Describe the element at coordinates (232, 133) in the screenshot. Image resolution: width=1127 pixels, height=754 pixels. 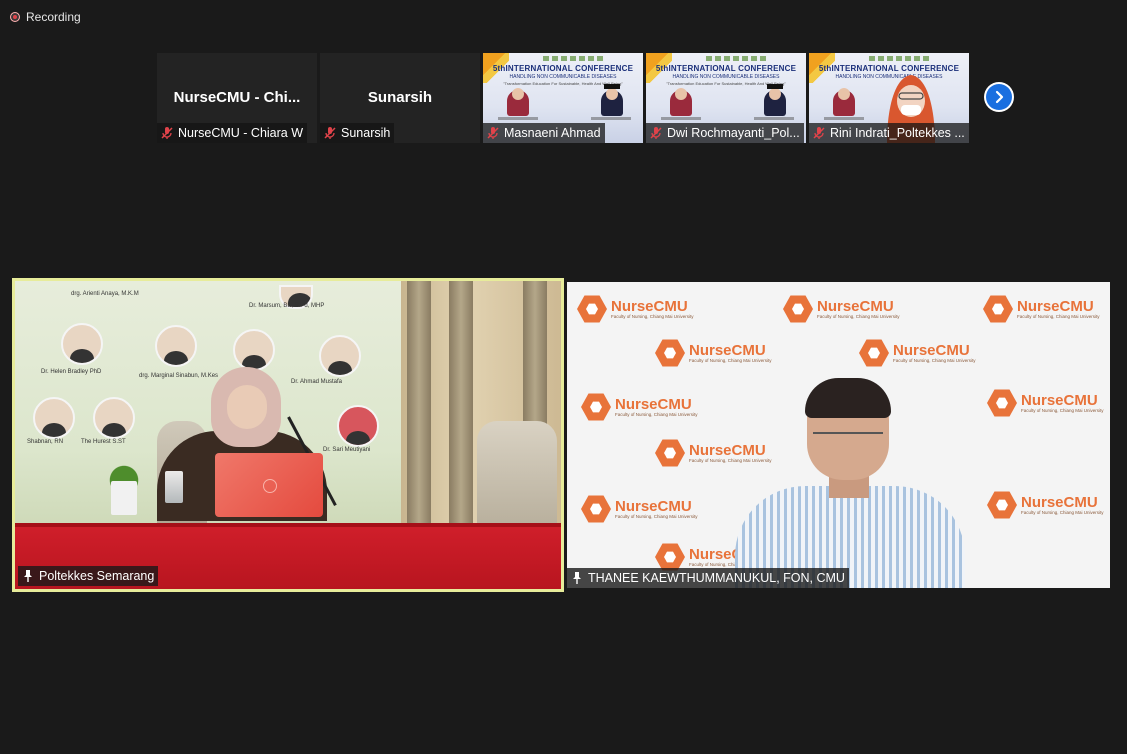
I see `participant-name-tag: NurseCMU - Chiara W` at that location.